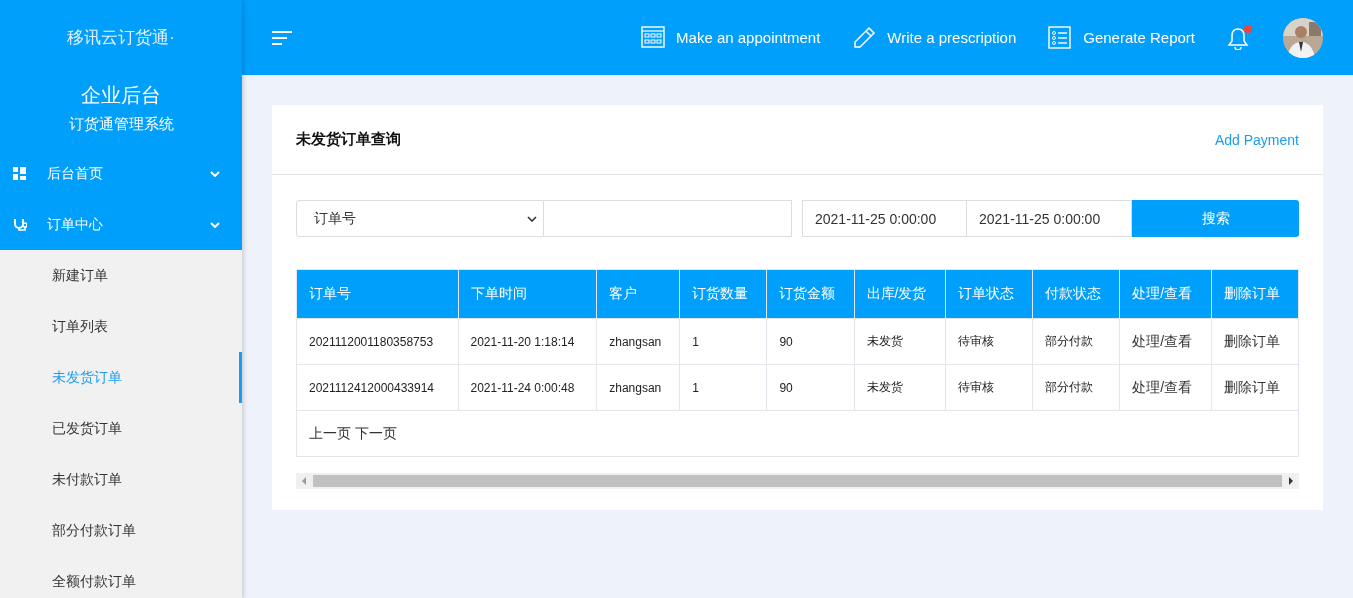 Image resolution: width=1353 pixels, height=598 pixels. What do you see at coordinates (810, 294) in the screenshot?
I see `column-header: 订货金额` at bounding box center [810, 294].